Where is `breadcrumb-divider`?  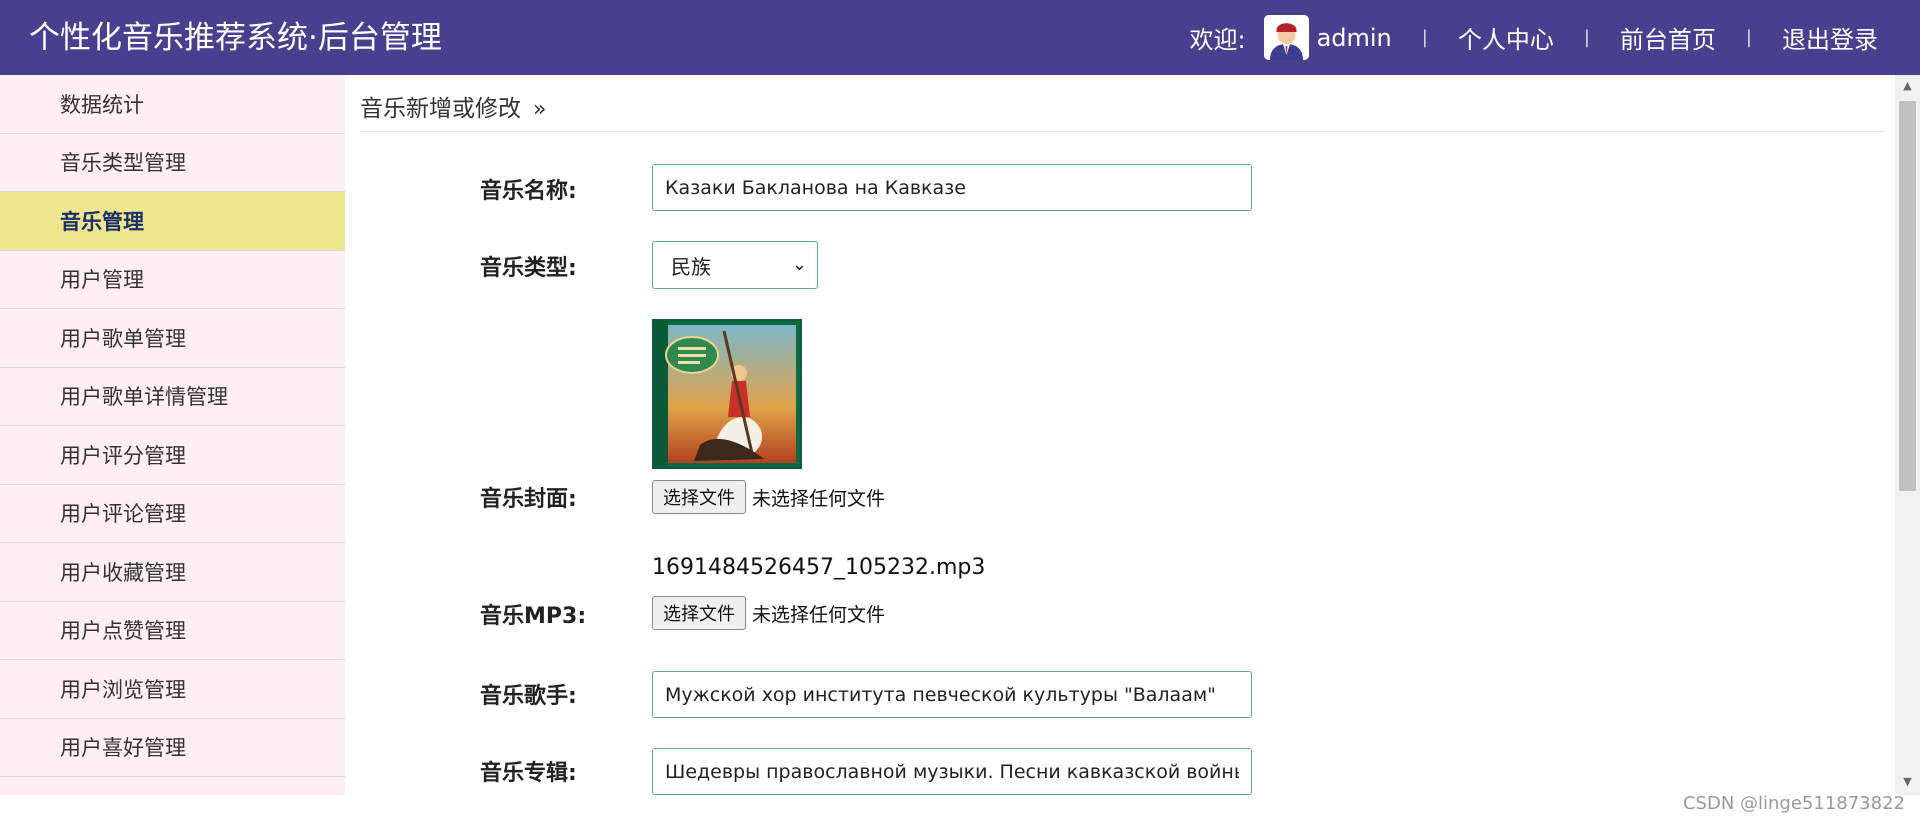
breadcrumb-divider is located at coordinates (1122, 131).